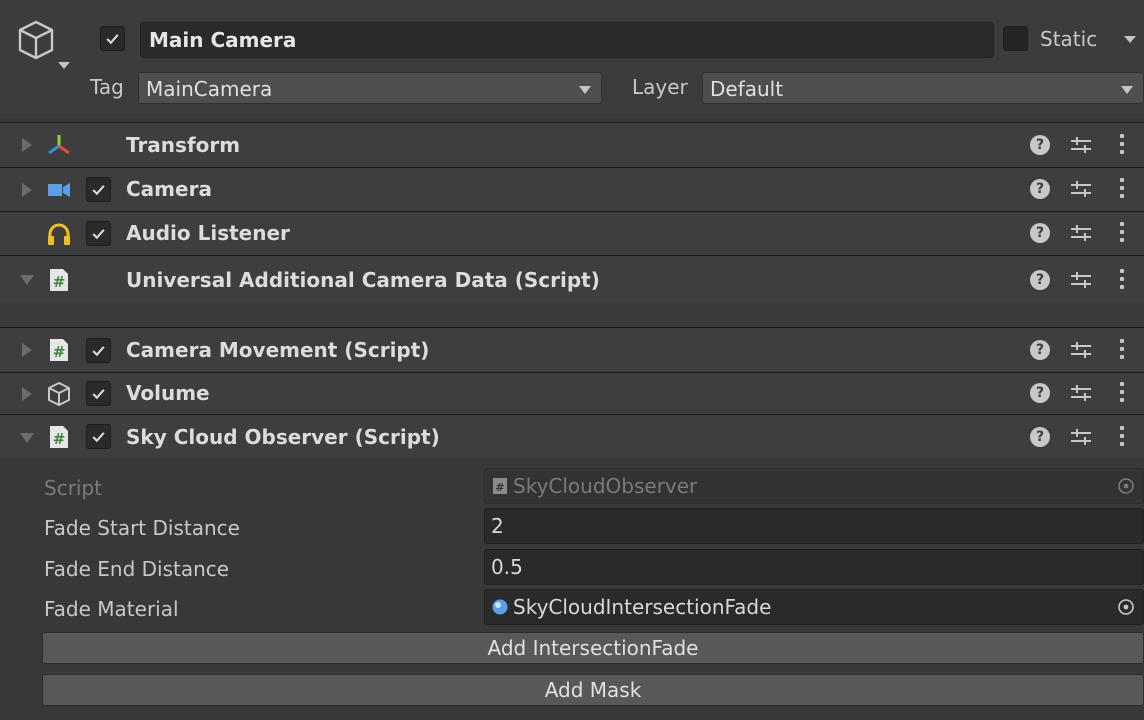  I want to click on layer-dropdown: Default, so click(923, 88).